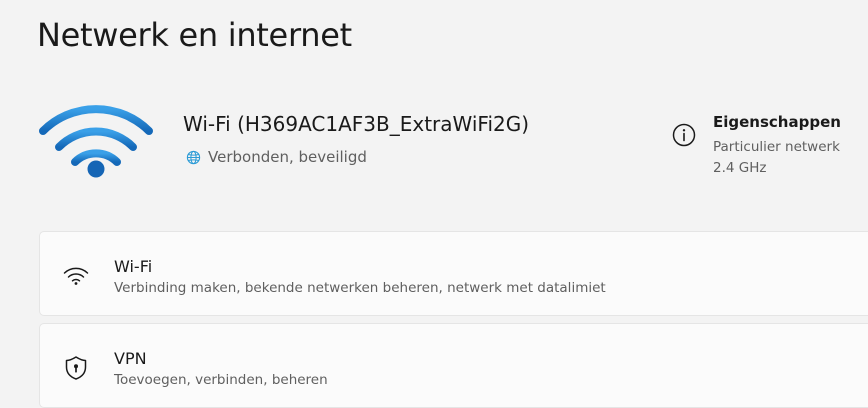 The image size is (868, 408). What do you see at coordinates (76, 275) in the screenshot?
I see `wifi-icon` at bounding box center [76, 275].